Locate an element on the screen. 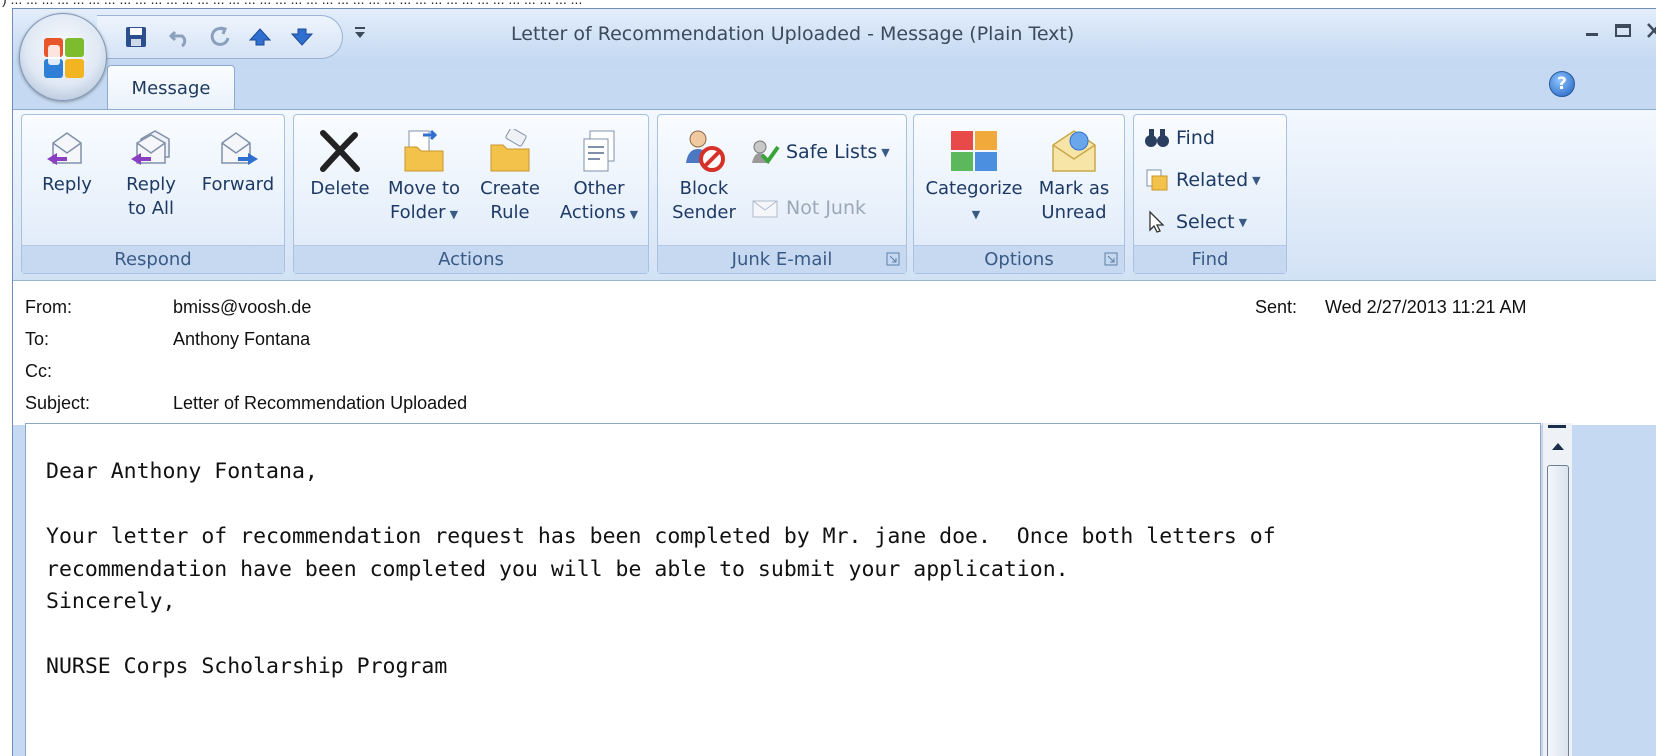 Image resolution: width=1656 pixels, height=756 pixels. group-find: Find Related ▼ Select ▼ Find is located at coordinates (1210, 194).